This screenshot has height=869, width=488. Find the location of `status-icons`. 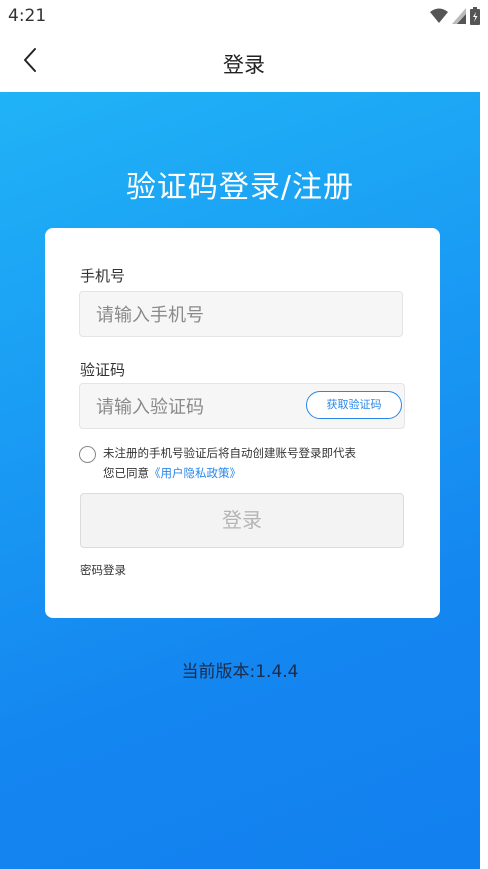

status-icons is located at coordinates (455, 18).